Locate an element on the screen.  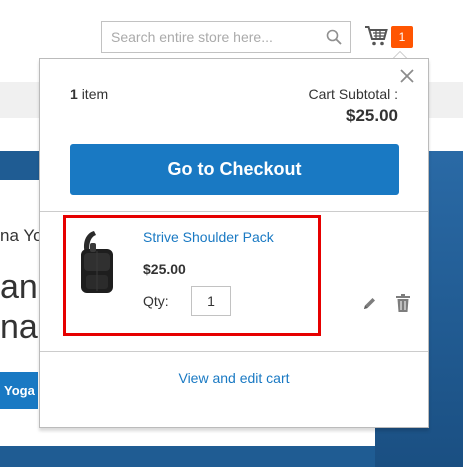
view-edit-cart-link: View and edit cart is located at coordinates (234, 378).